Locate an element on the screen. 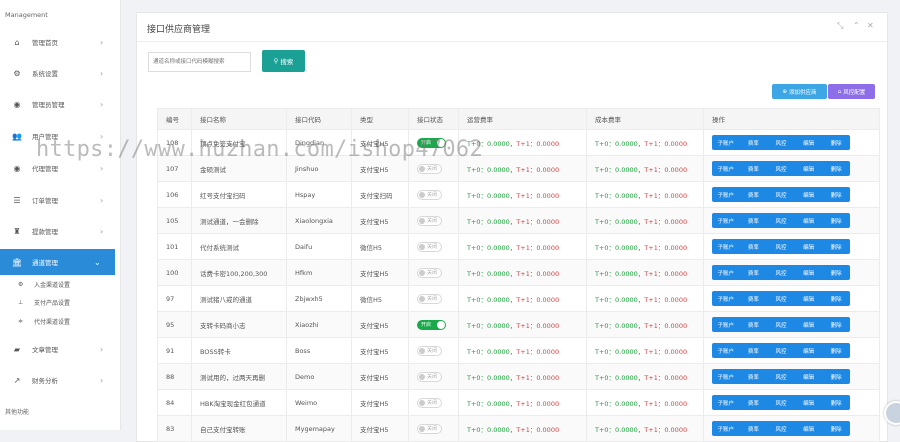 The image size is (900, 442). chevron-right-icon: › is located at coordinates (102, 200).